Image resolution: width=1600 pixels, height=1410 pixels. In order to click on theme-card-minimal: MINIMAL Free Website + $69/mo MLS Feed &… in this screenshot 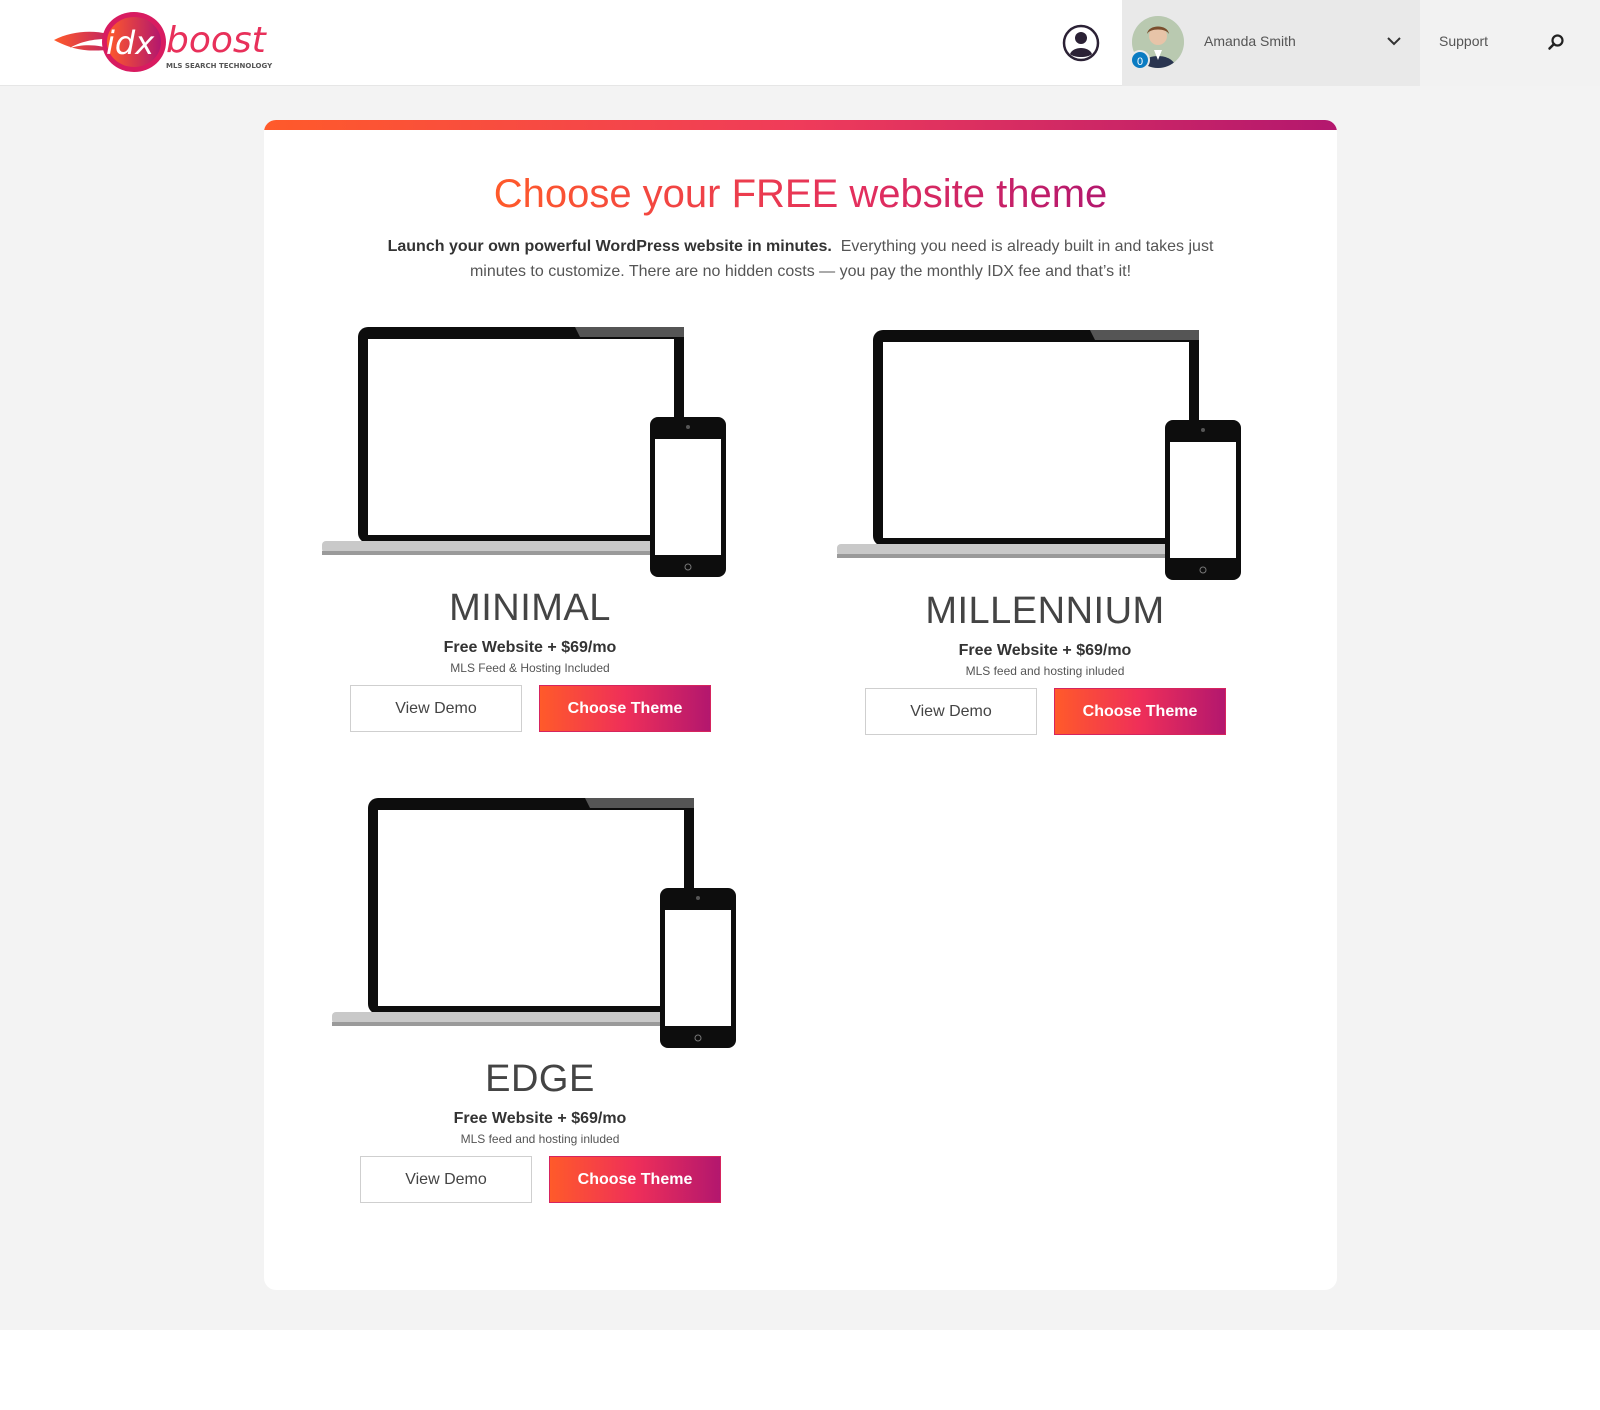, I will do `click(530, 535)`.